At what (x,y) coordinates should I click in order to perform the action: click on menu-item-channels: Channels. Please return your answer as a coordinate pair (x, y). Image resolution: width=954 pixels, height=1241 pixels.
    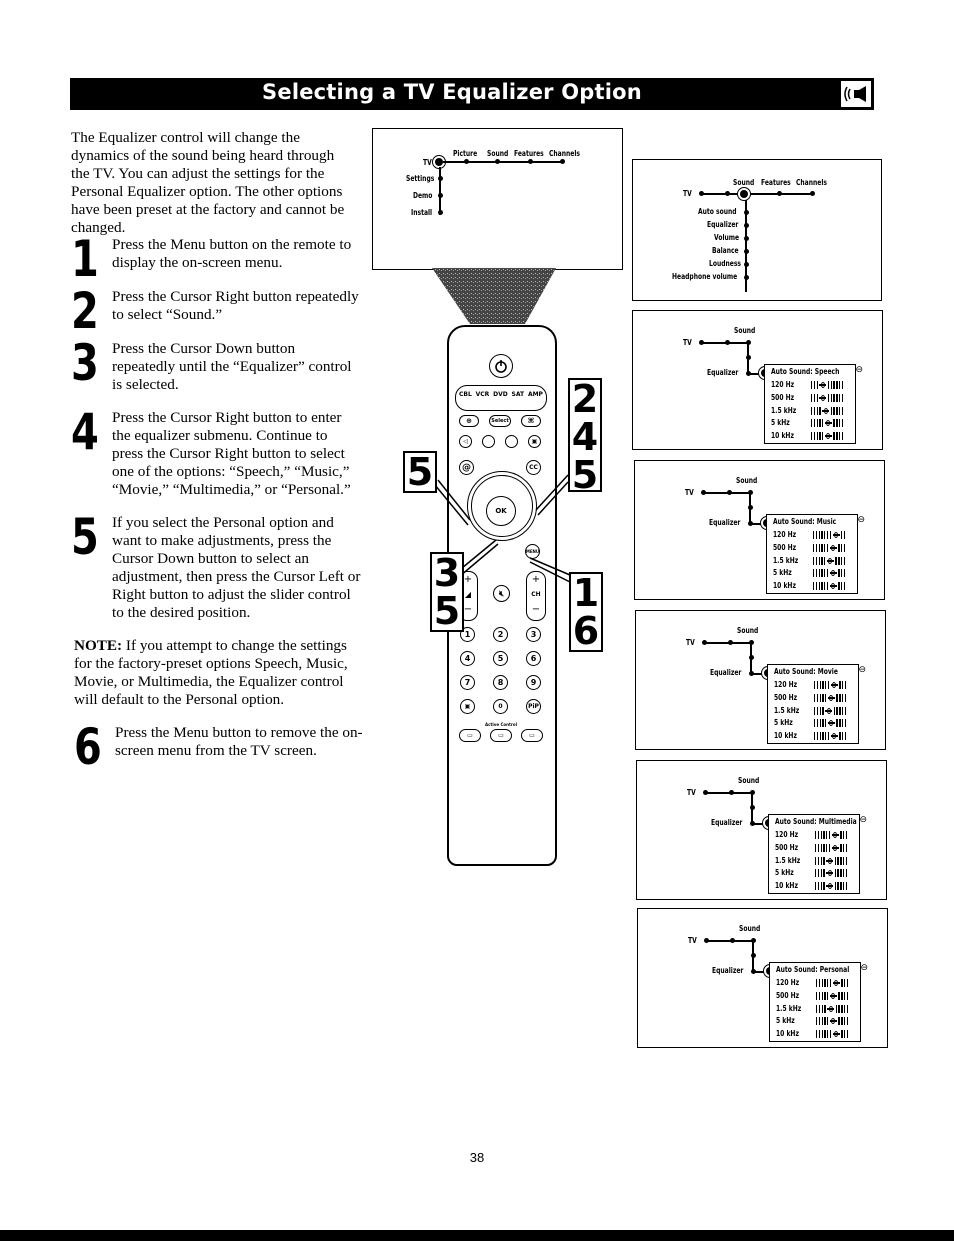
    Looking at the image, I should click on (811, 182).